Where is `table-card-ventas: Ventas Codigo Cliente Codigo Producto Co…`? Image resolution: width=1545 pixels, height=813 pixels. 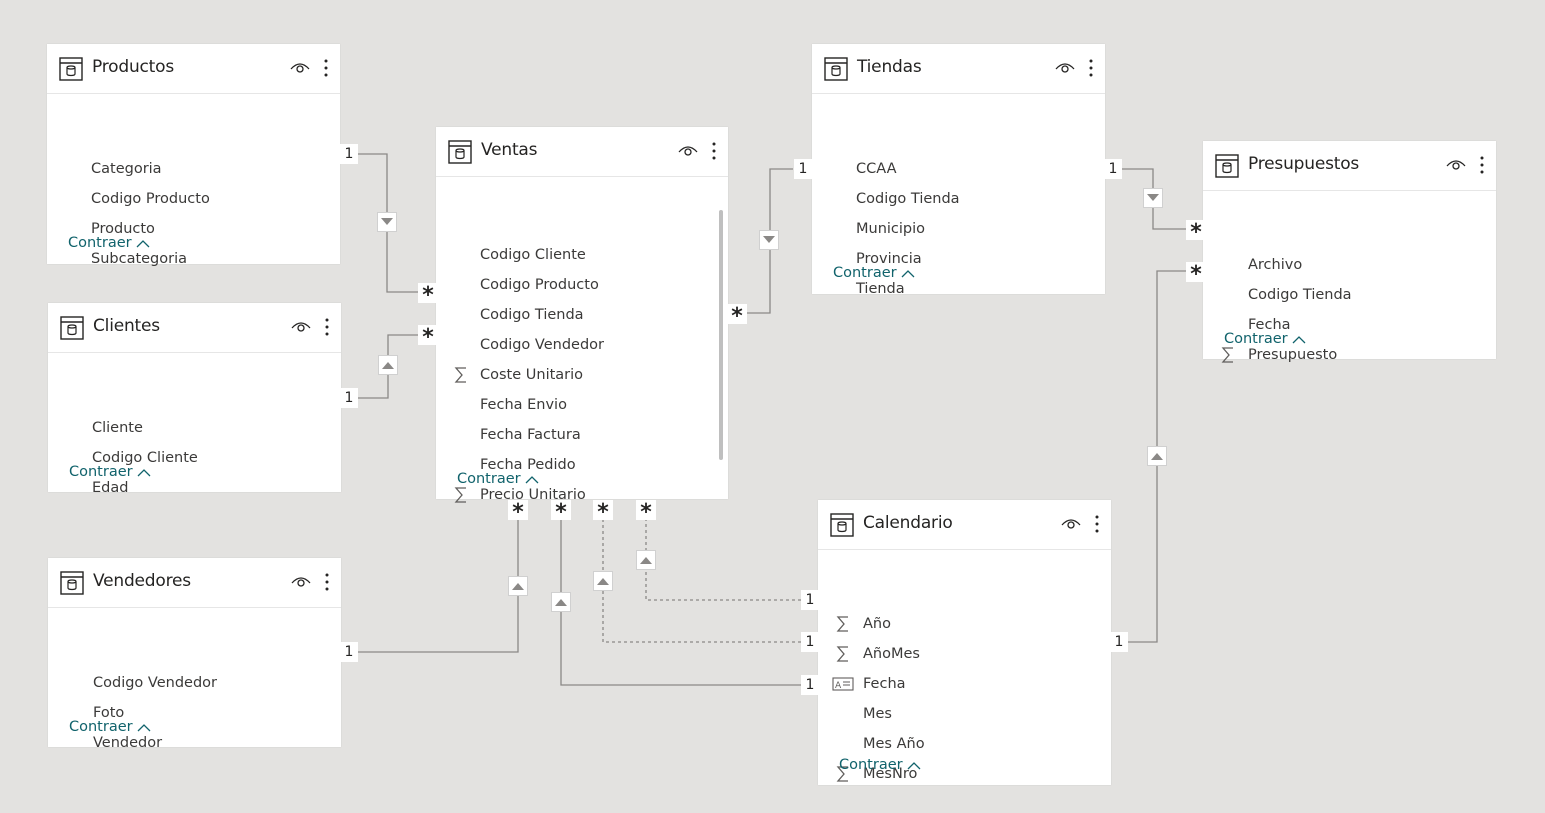 table-card-ventas: Ventas Codigo Cliente Codigo Producto Co… is located at coordinates (582, 315).